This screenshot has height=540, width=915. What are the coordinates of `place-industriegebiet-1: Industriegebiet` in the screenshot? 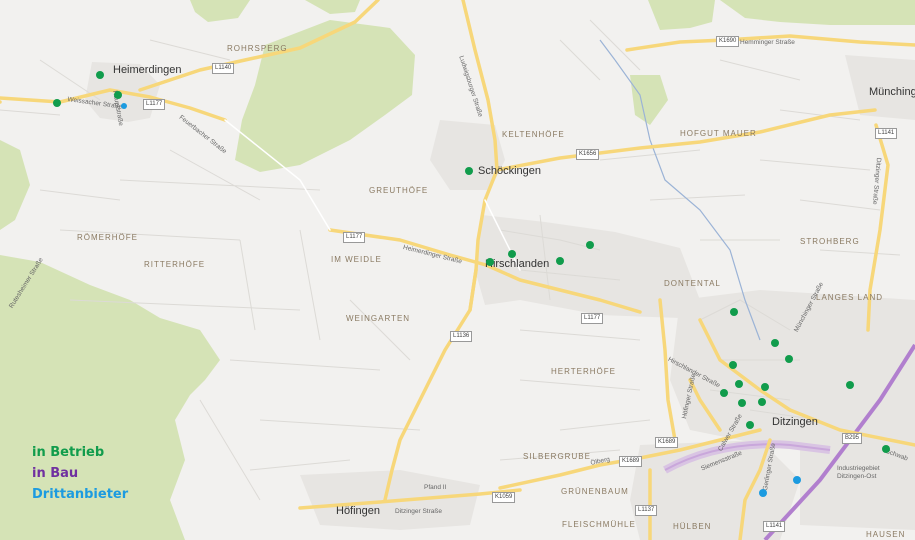 It's located at (858, 468).